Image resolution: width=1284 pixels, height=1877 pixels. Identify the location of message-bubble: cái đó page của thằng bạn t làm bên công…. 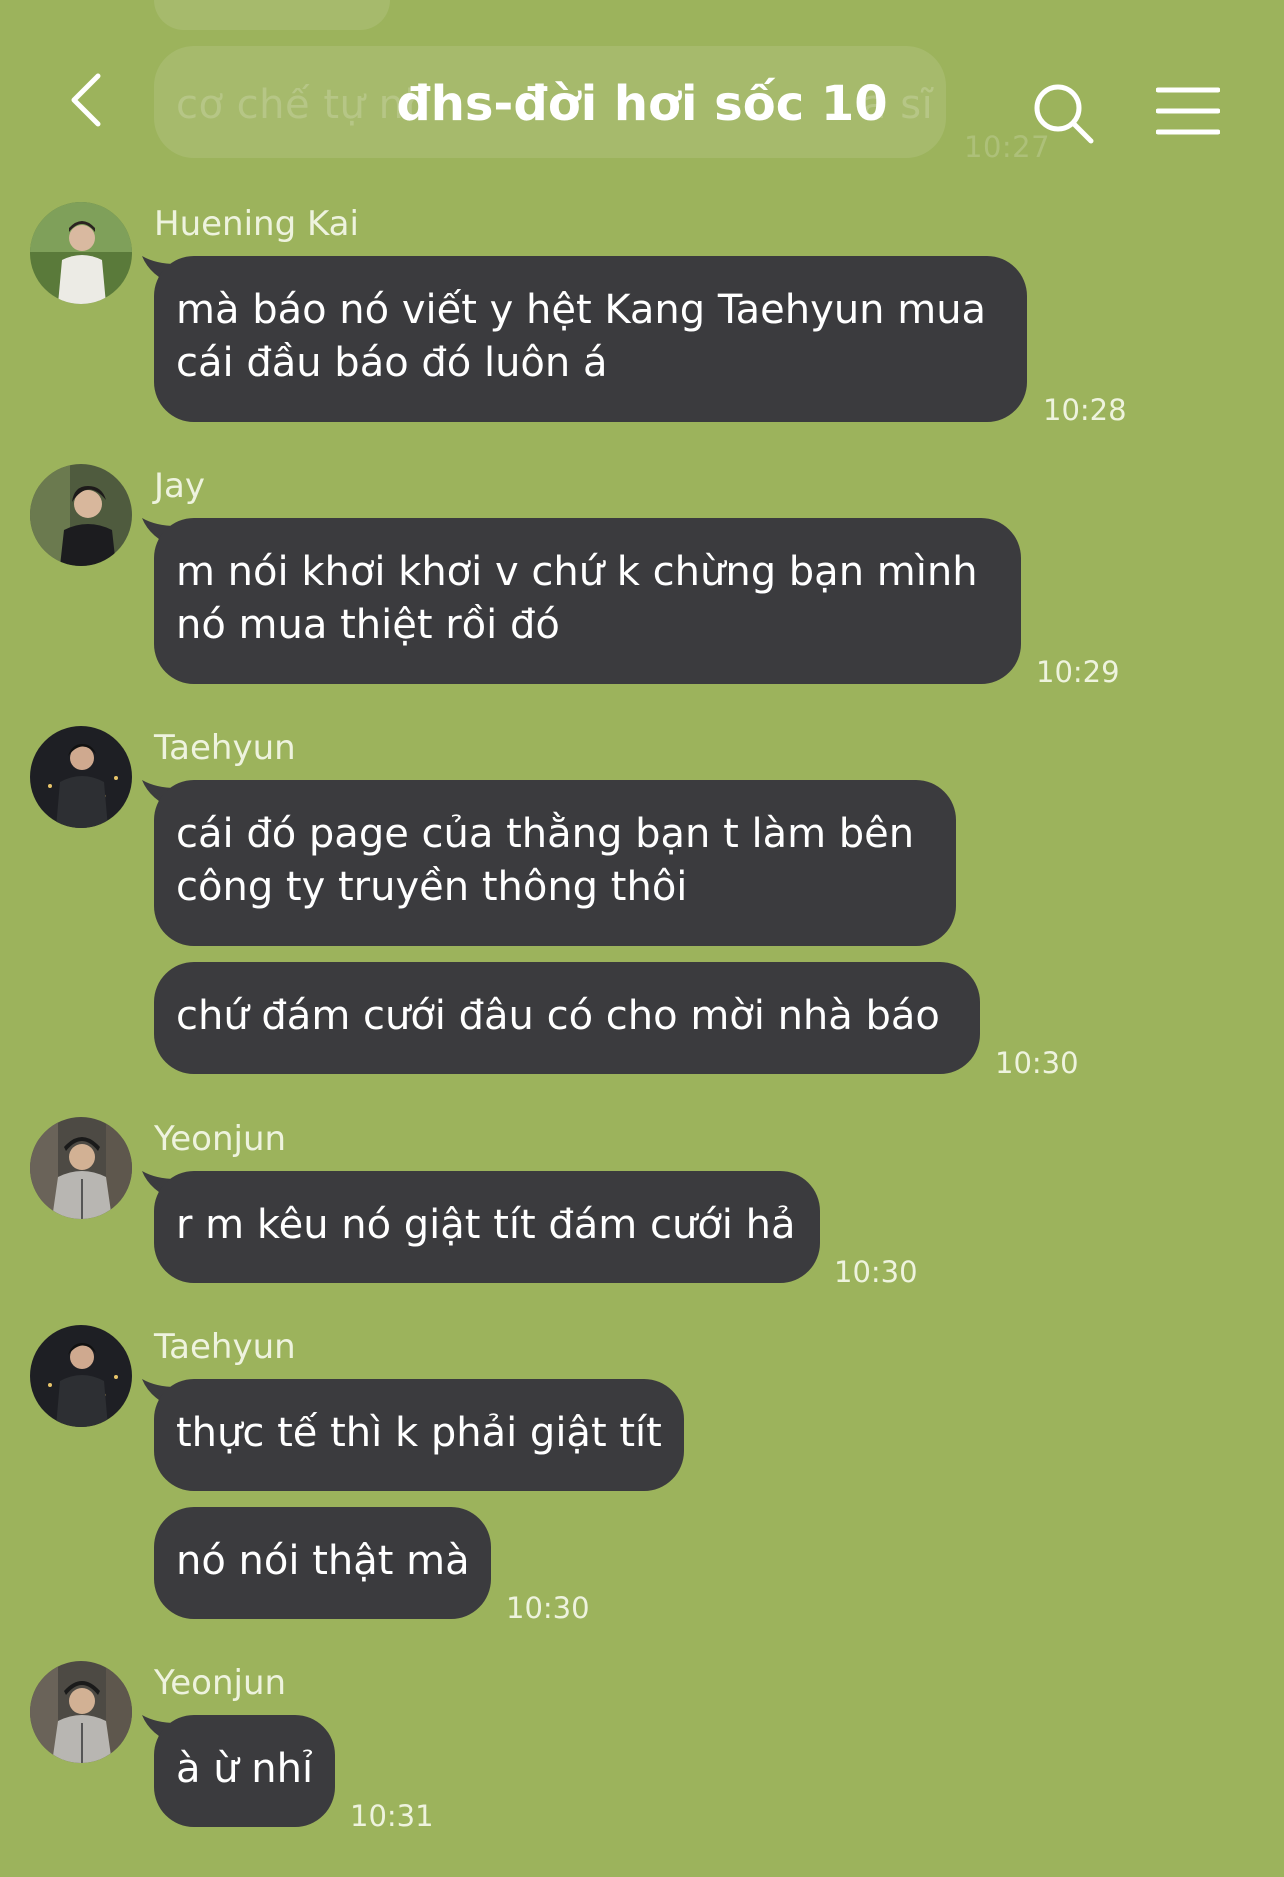
(555, 863).